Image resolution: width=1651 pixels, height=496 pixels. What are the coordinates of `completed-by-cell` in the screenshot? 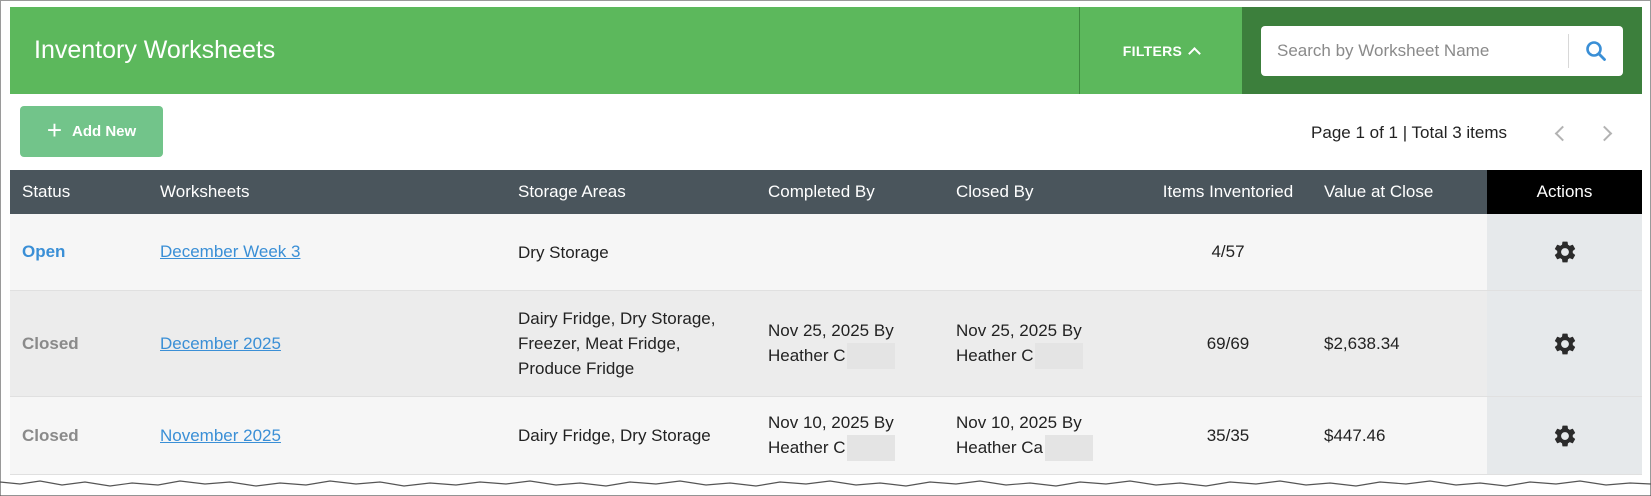 It's located at (862, 252).